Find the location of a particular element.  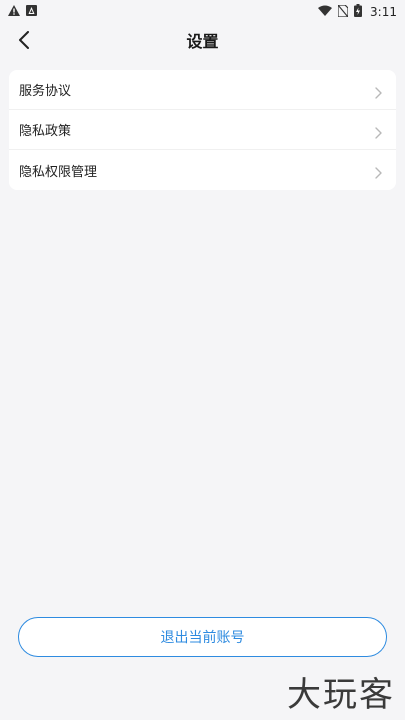

status-time: 3:11 is located at coordinates (383, 12).